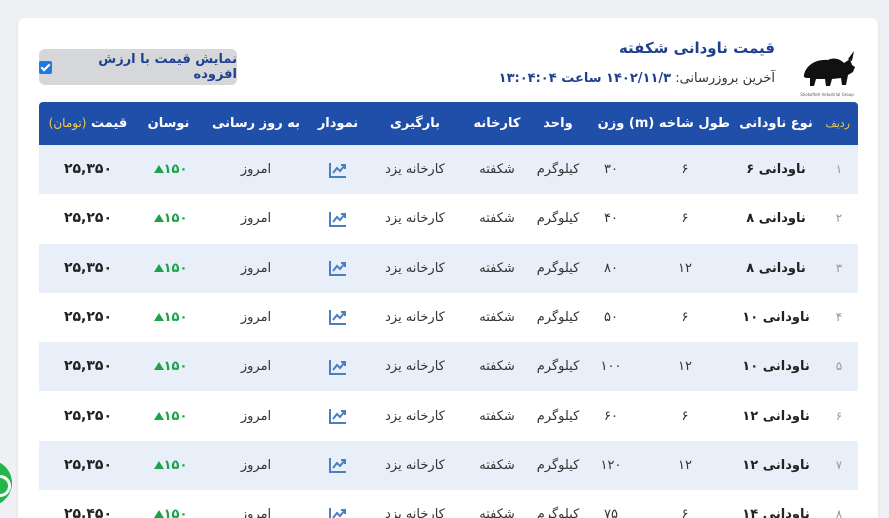 This screenshot has height=518, width=889. Describe the element at coordinates (88, 123) in the screenshot. I see `col-price: قیمت (تومان)` at that location.